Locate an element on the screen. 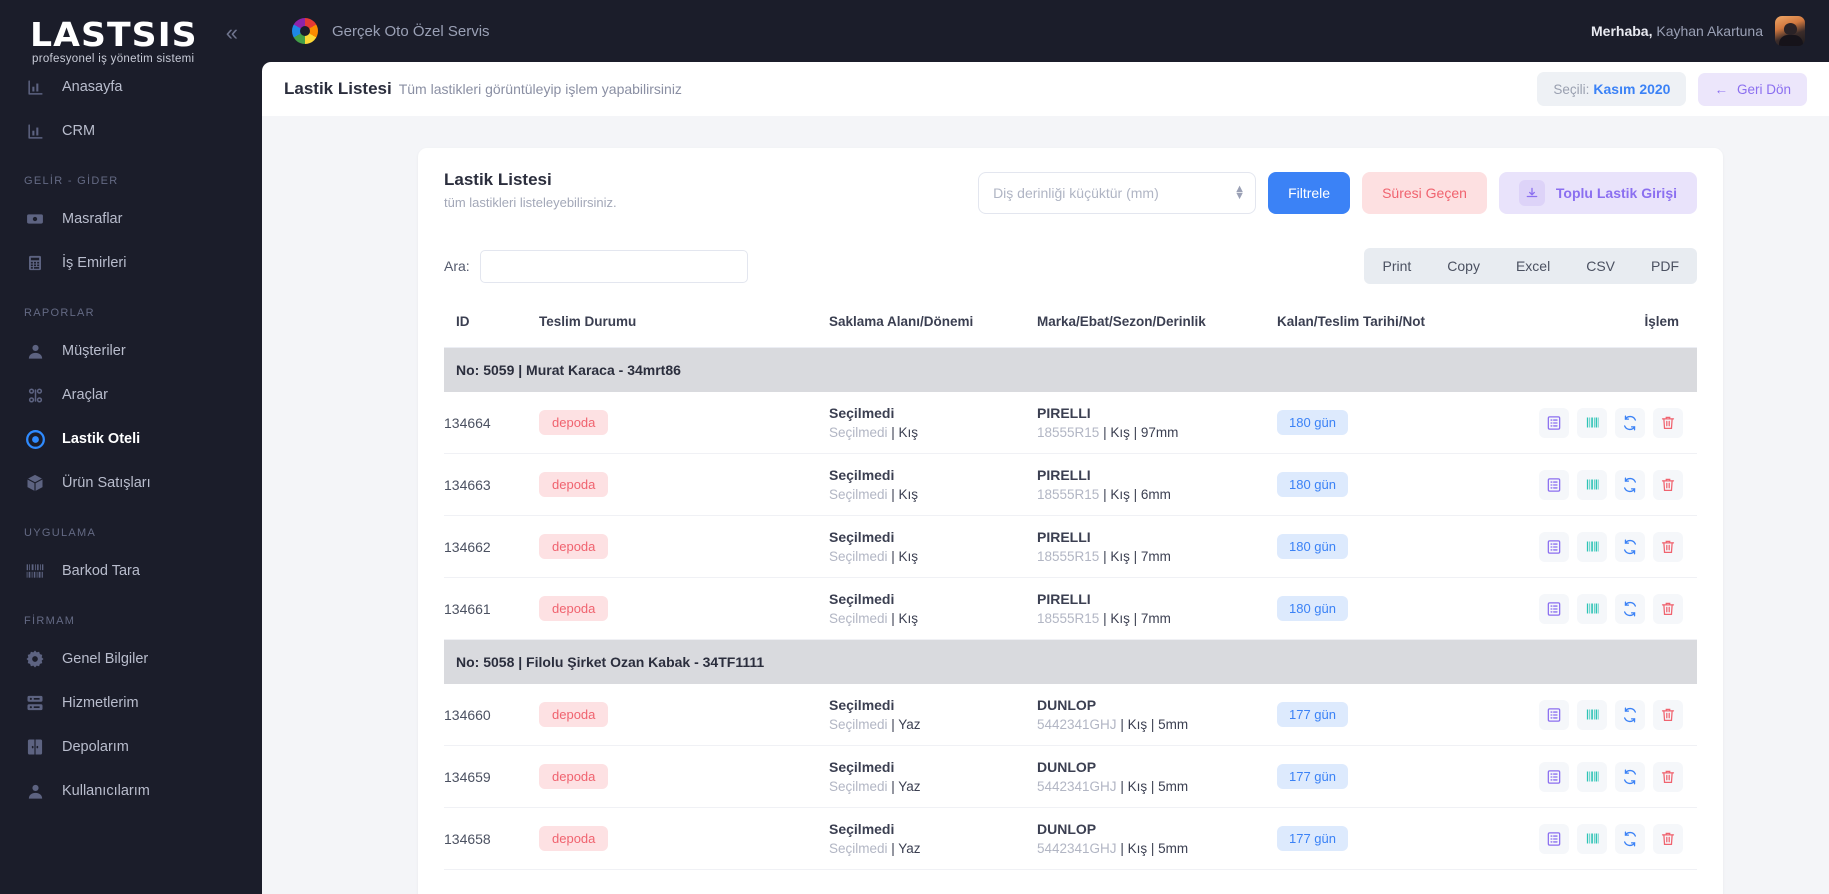 The height and width of the screenshot is (894, 1829). back-button: ← Geri Dön is located at coordinates (1752, 89).